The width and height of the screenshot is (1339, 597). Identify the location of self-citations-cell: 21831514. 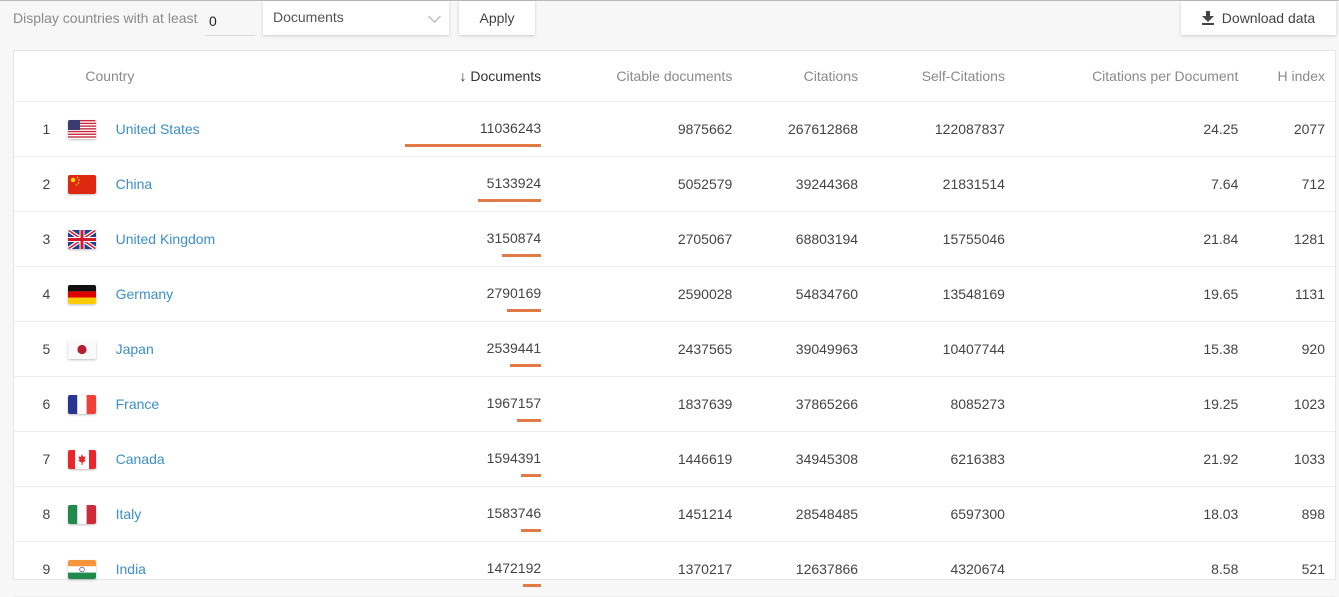
(931, 184).